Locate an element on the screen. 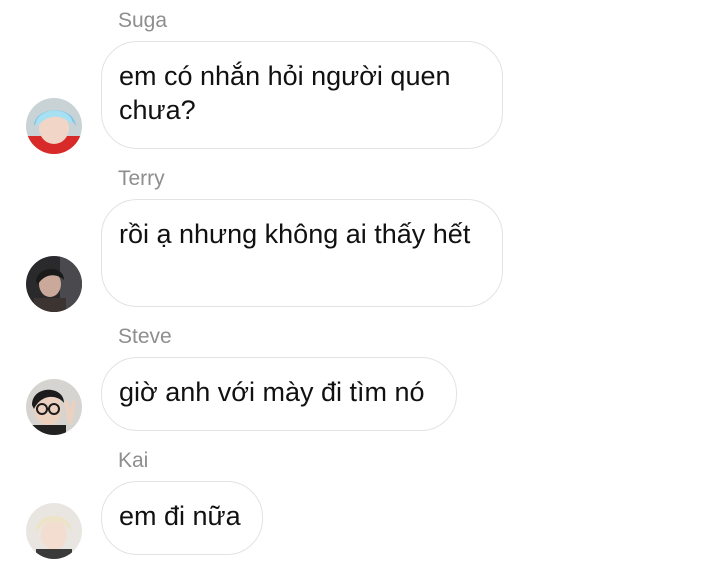  user-avatar-glasses-icon is located at coordinates (54, 407).